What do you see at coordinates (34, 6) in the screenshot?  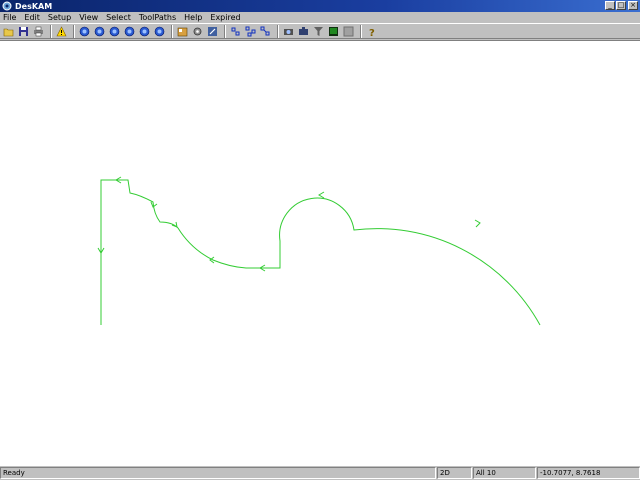 I see `window-title: DesKAM` at bounding box center [34, 6].